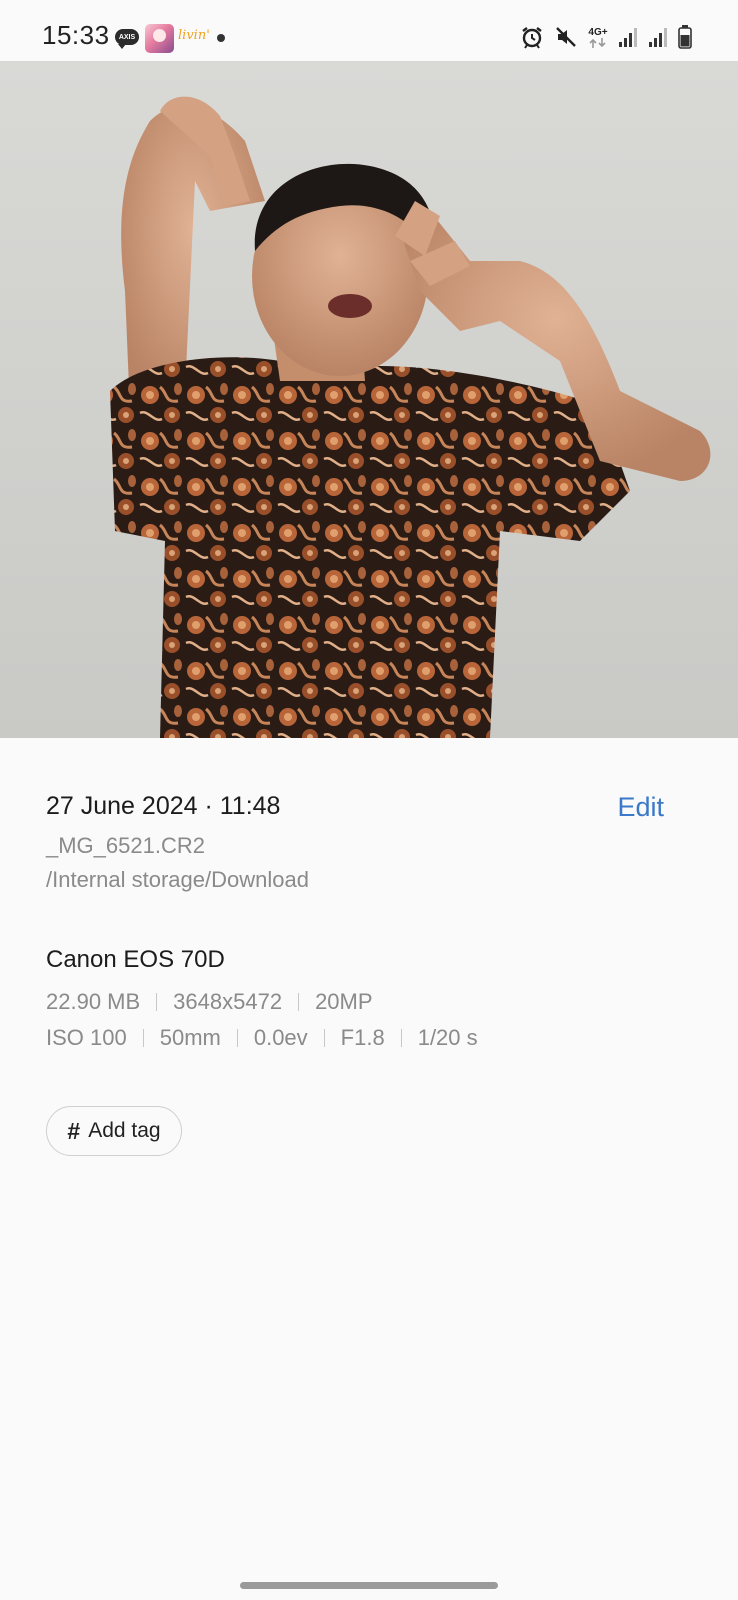  I want to click on file-info-row: 22.90 MB 3648x5472 20MP, so click(369, 1002).